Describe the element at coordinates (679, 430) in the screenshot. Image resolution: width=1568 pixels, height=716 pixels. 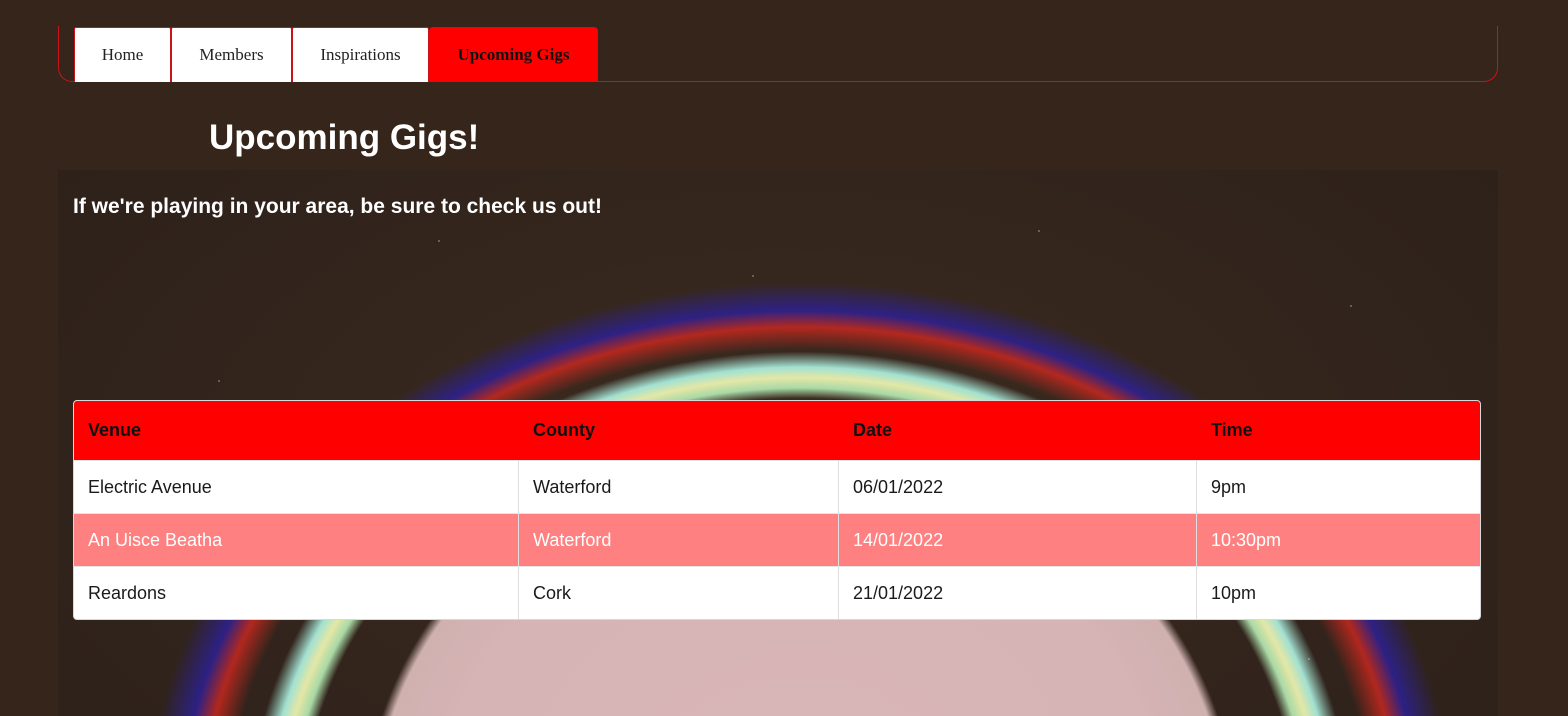
I see `column-header-county: County` at that location.